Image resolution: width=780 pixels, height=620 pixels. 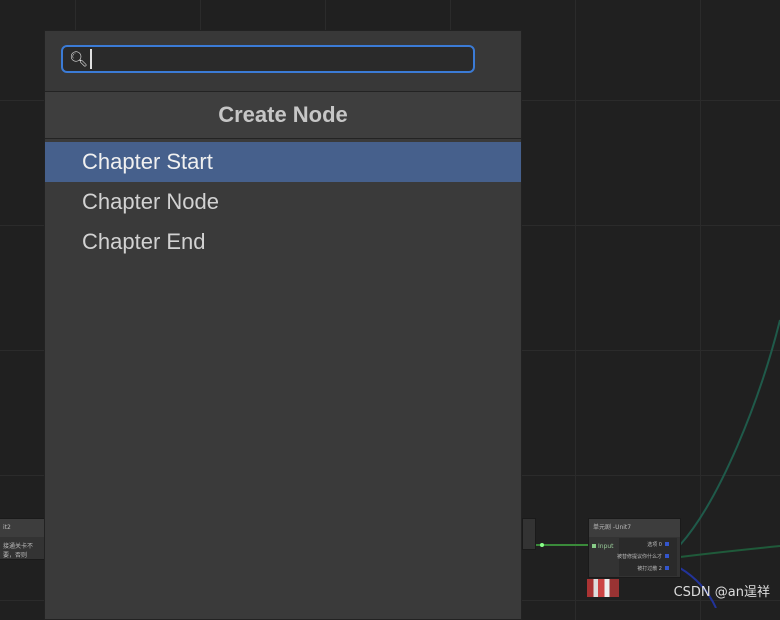 What do you see at coordinates (283, 162) in the screenshot?
I see `list-item-chapter-start: Chapter Start` at bounding box center [283, 162].